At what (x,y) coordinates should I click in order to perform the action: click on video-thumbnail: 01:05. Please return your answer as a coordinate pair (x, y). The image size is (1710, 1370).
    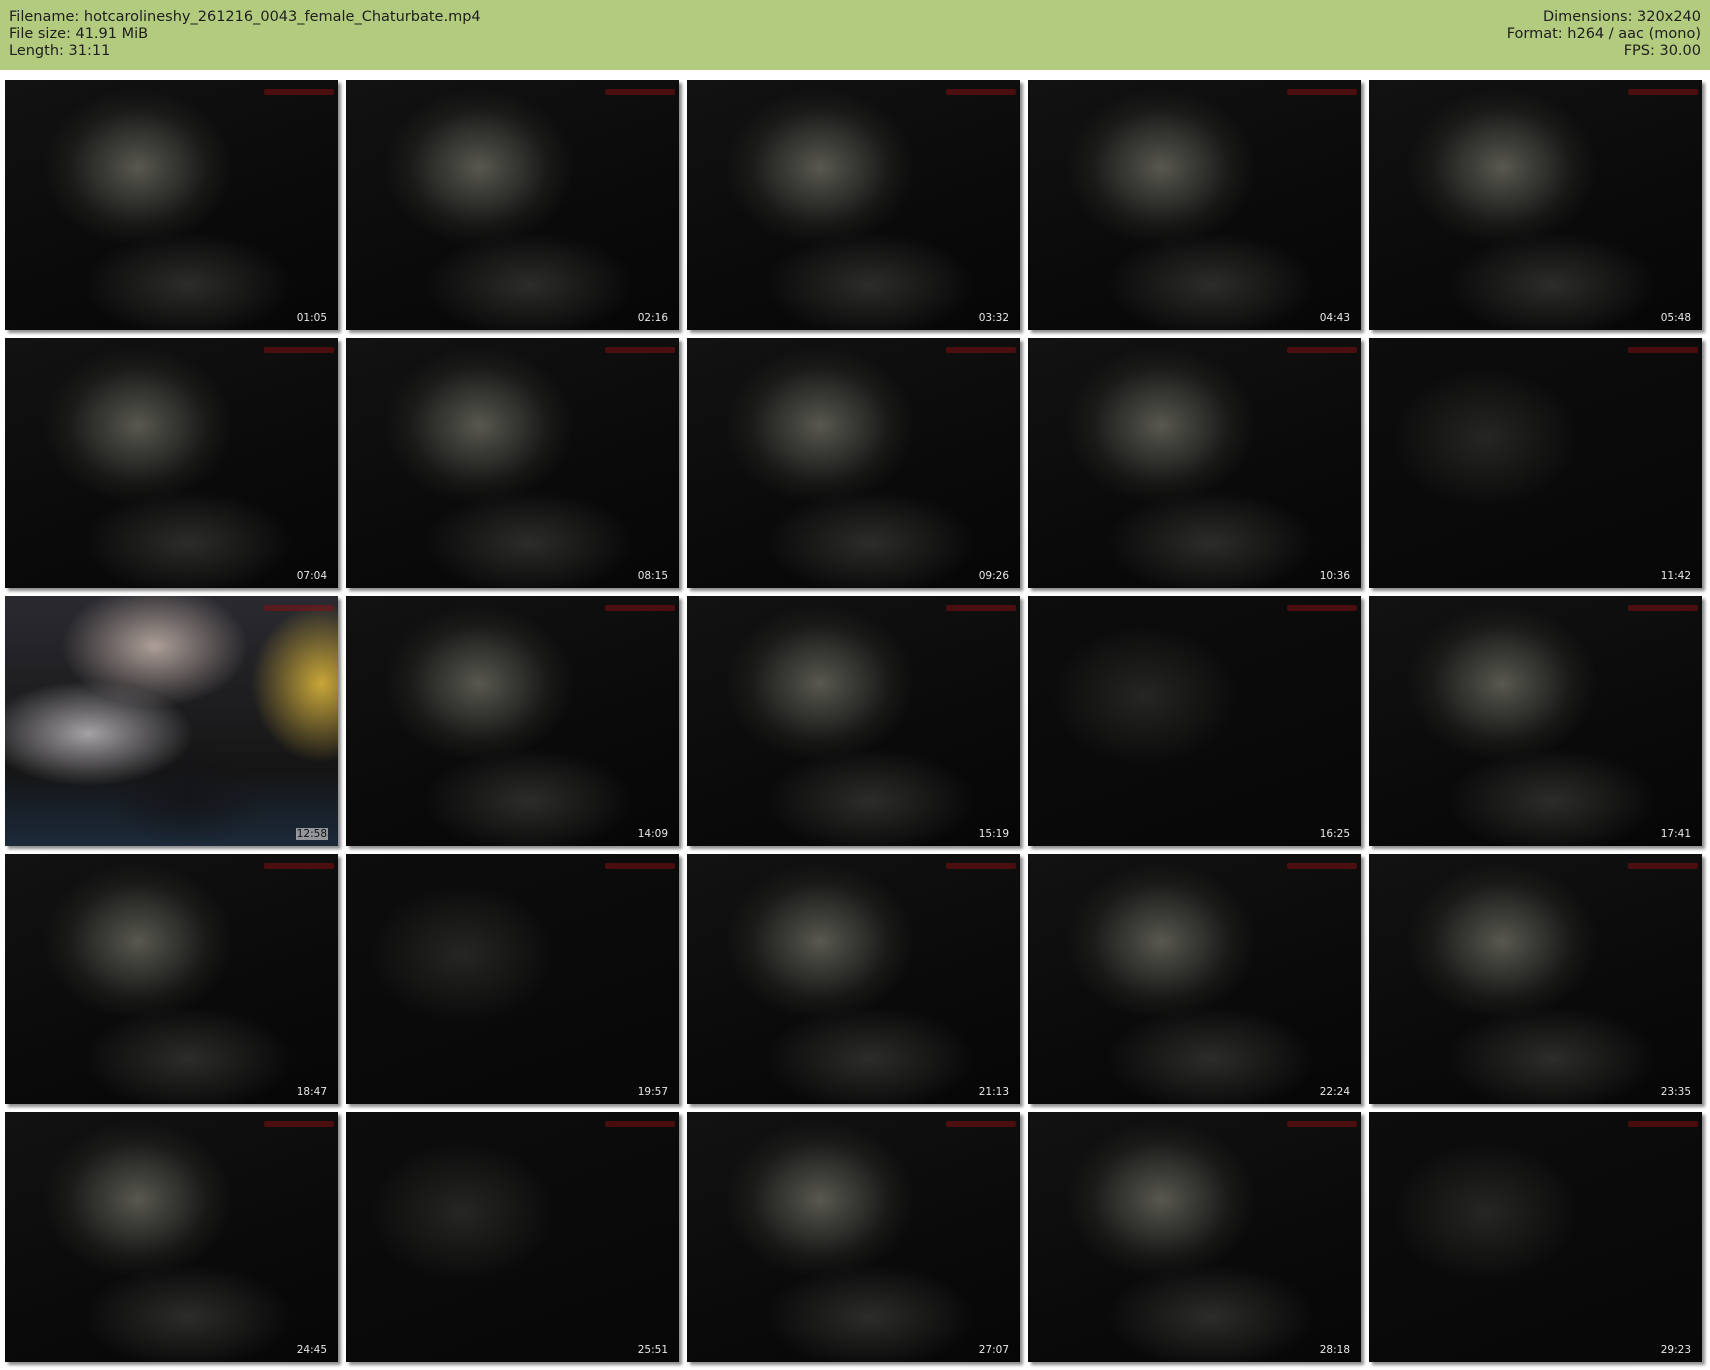
    Looking at the image, I should click on (171, 205).